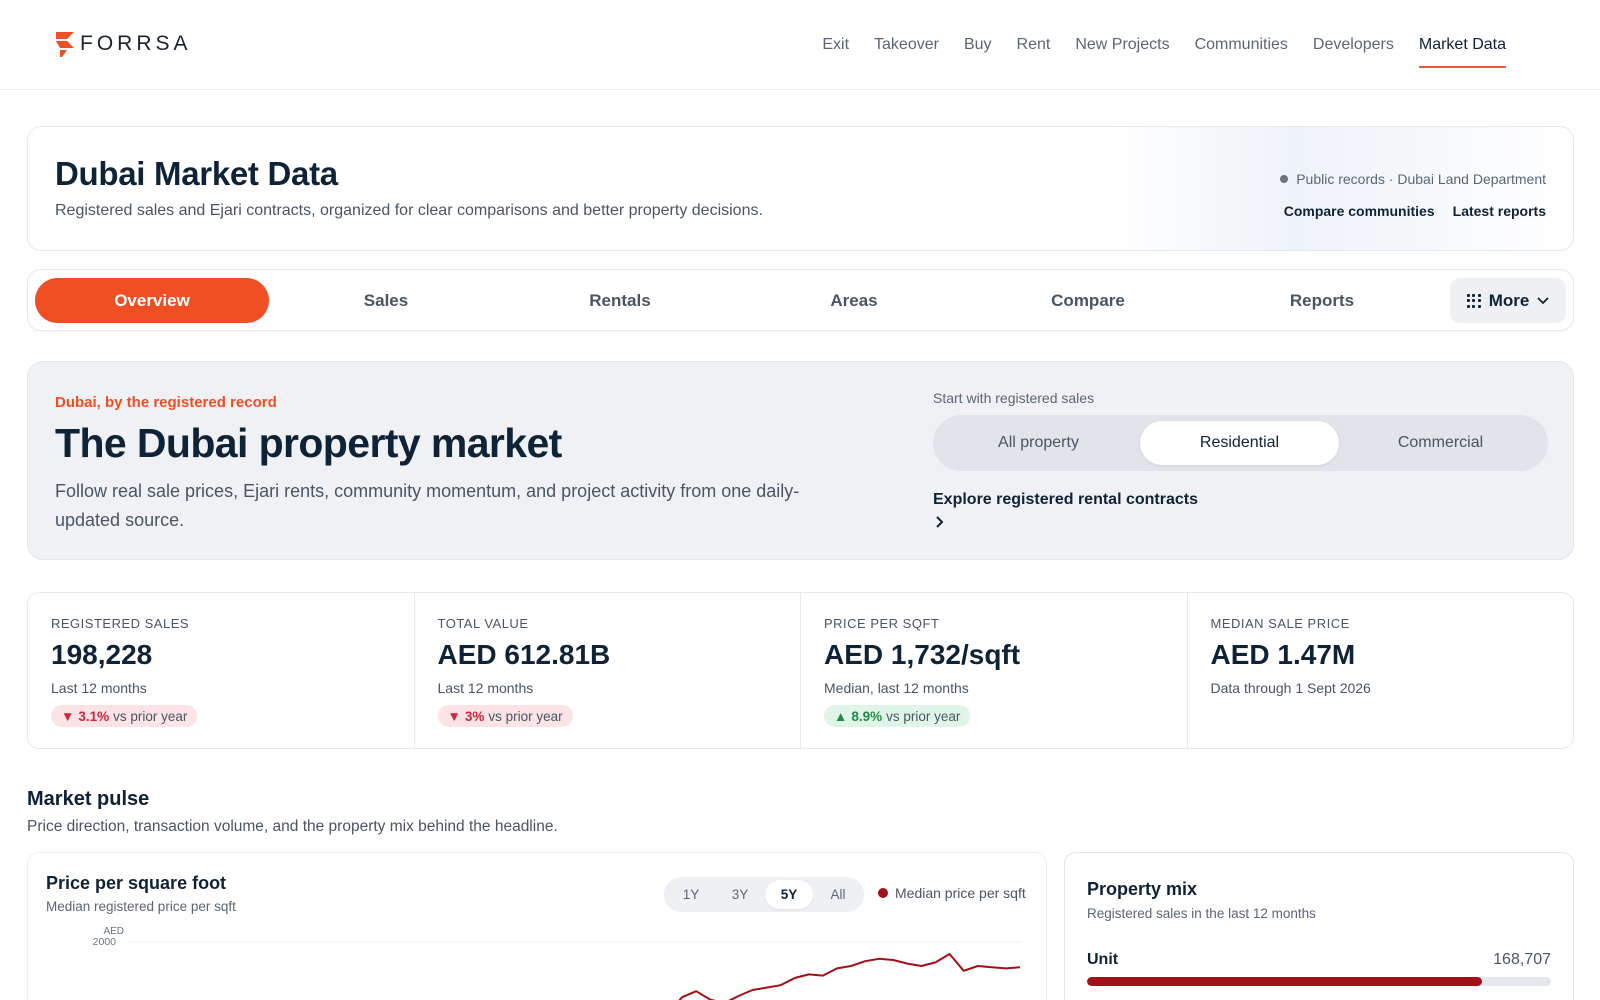 The image size is (1600, 1000). I want to click on nav-buy: Buy, so click(978, 51).